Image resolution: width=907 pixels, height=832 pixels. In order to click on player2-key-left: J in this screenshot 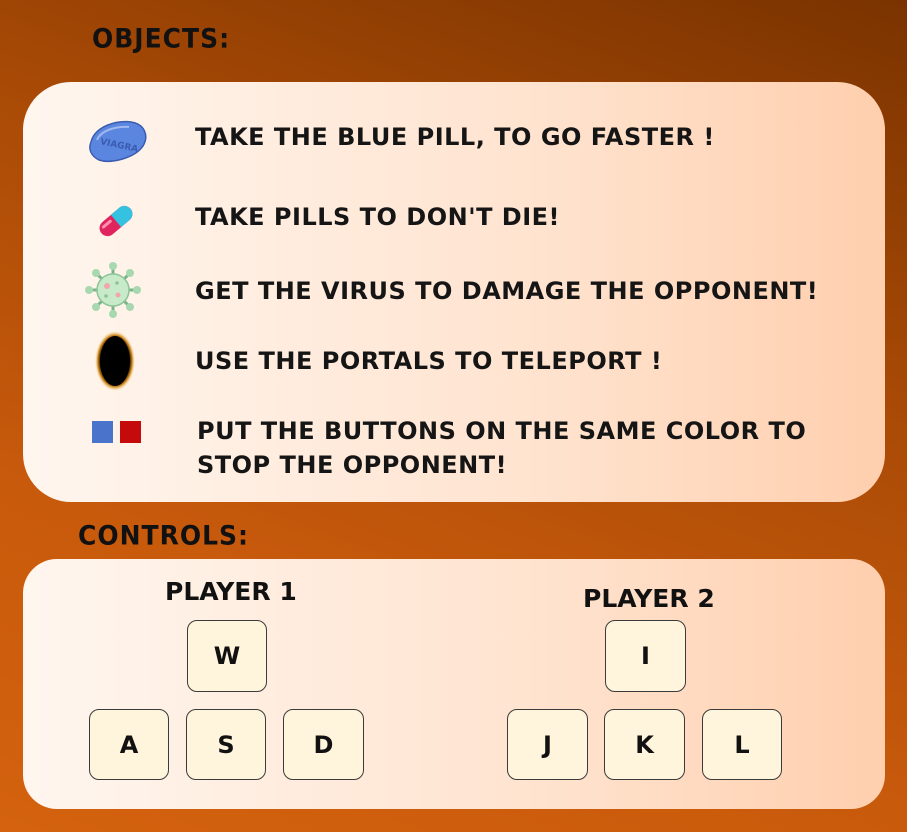, I will do `click(547, 744)`.